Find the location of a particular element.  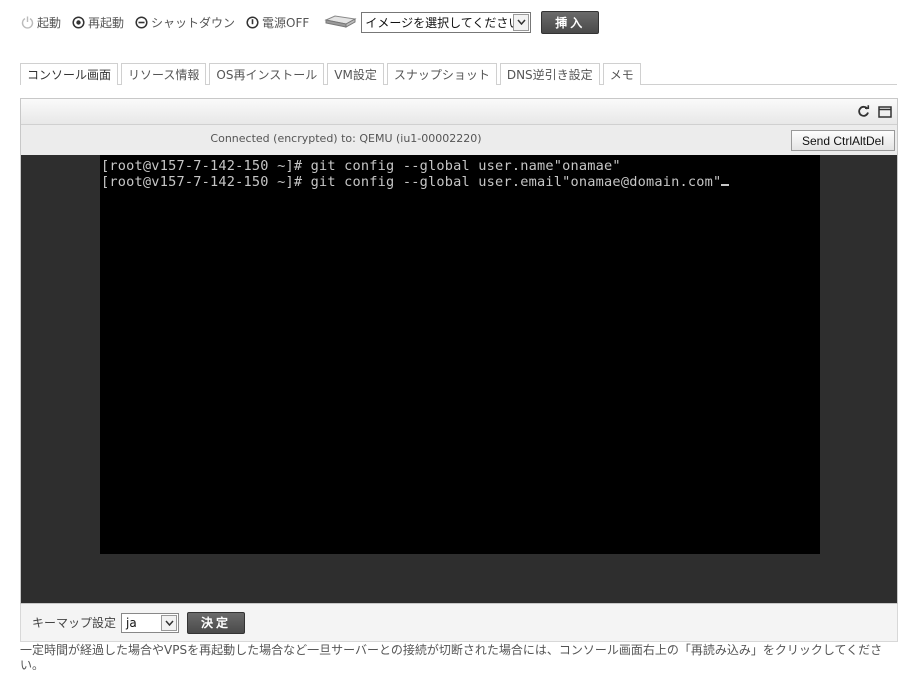

poweroff-button: 電源OFF is located at coordinates (277, 22).